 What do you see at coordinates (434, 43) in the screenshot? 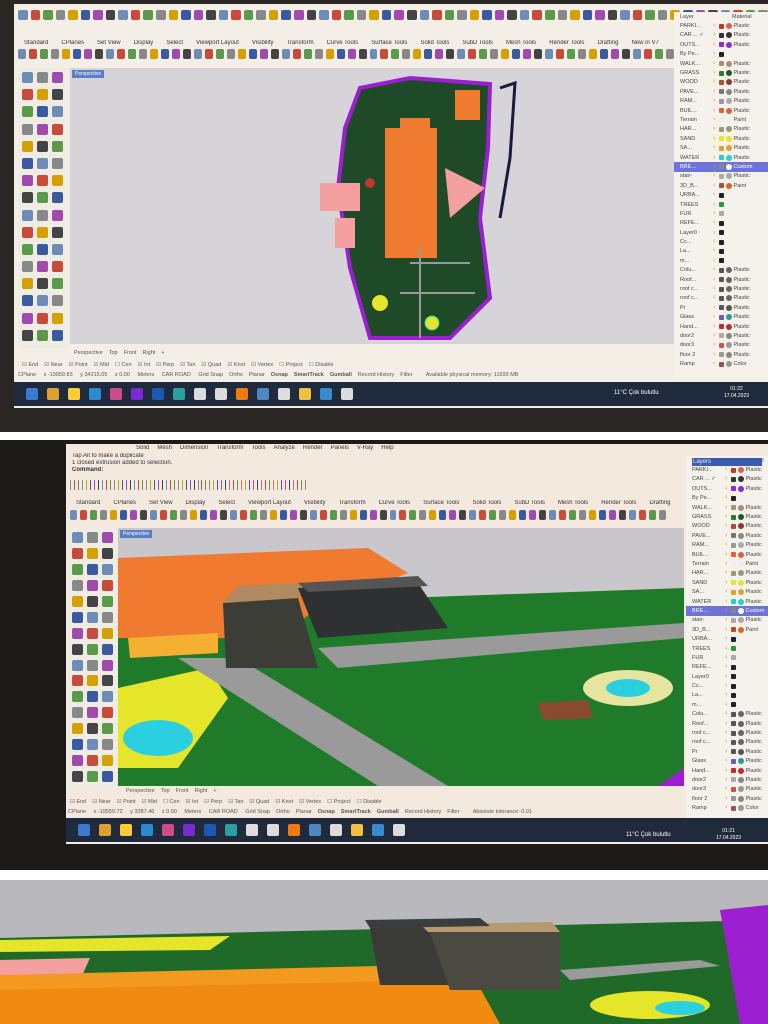
I see `toolbar-tab-solid-tools: Solid Tools` at bounding box center [434, 43].